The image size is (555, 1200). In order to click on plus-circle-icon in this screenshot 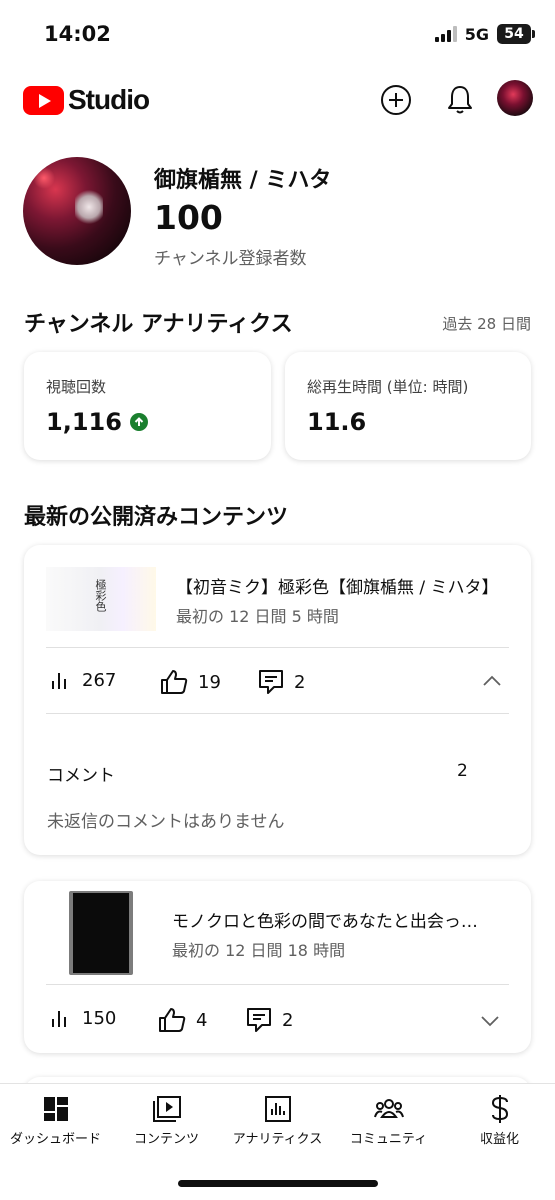, I will do `click(396, 100)`.